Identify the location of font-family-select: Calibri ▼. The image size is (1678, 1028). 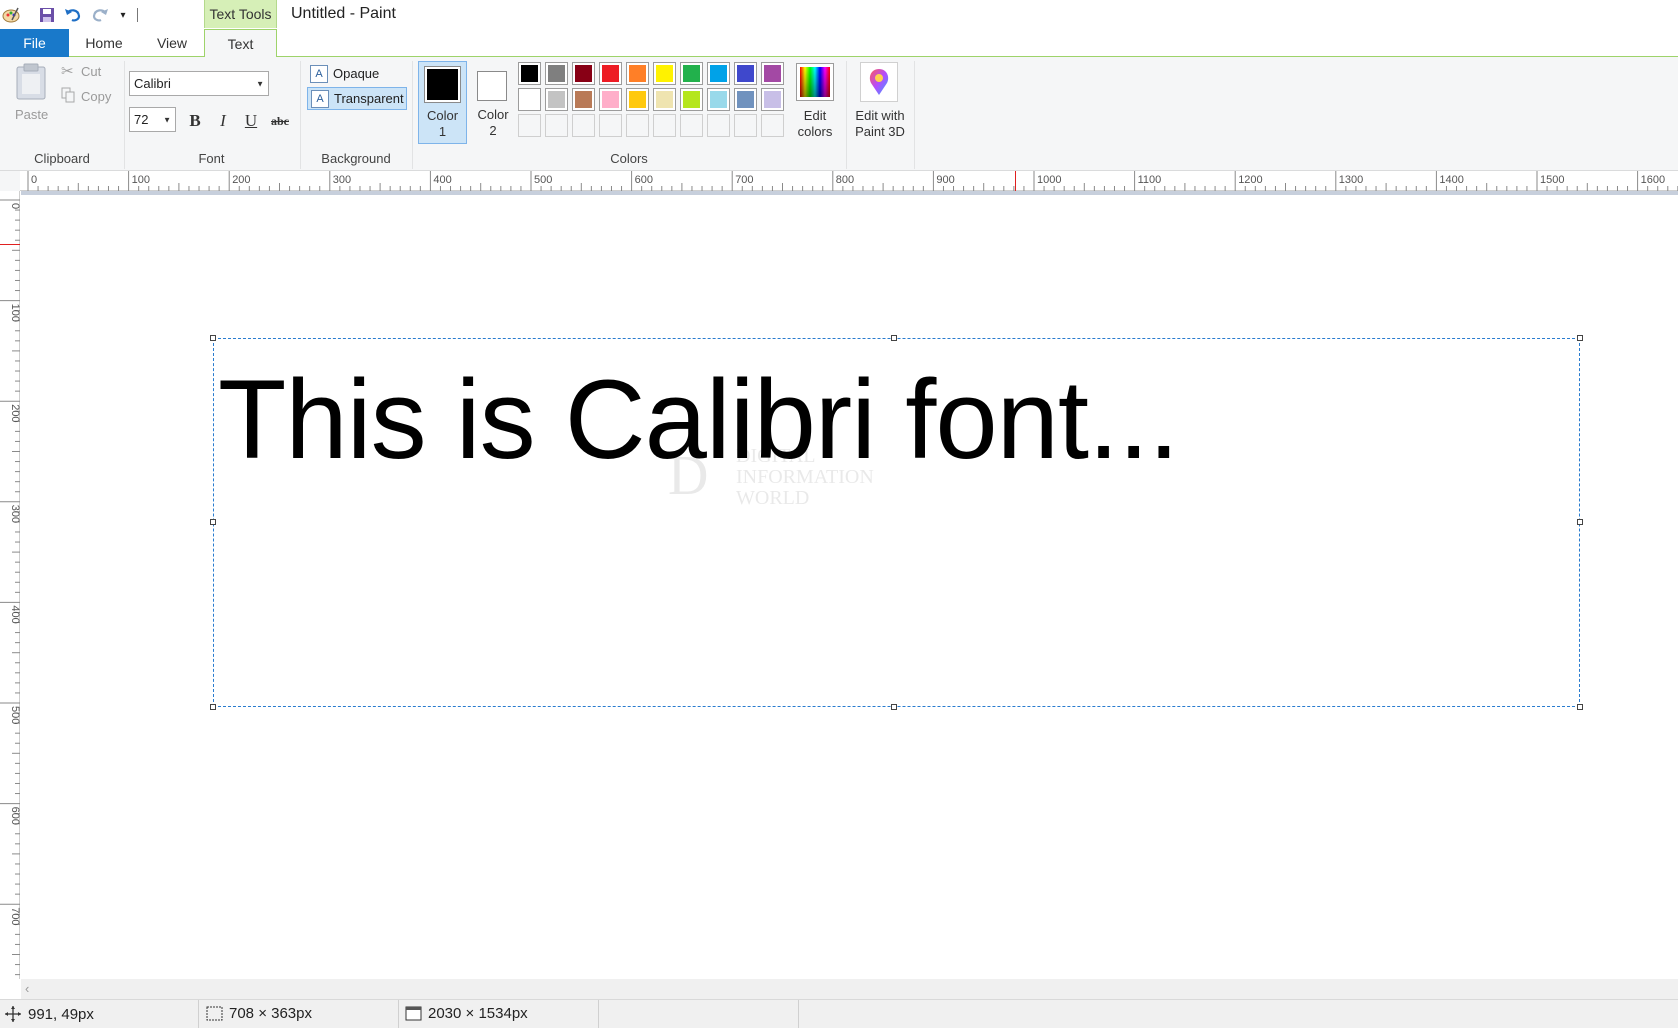
(199, 83).